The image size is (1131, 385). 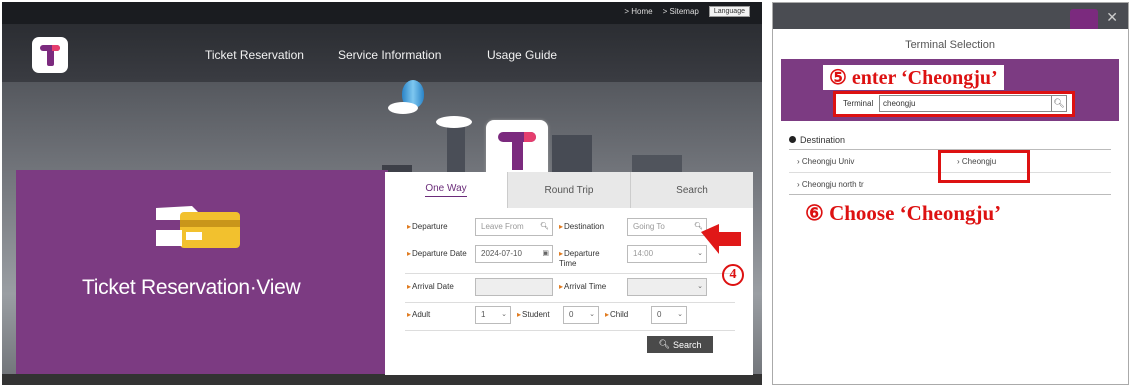 I want to click on card-hand-icon, so click(x=198, y=227).